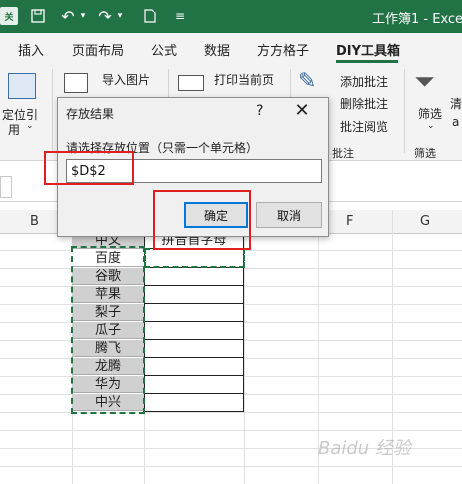 The width and height of the screenshot is (462, 484). What do you see at coordinates (417, 19) in the screenshot?
I see `window-title: 工作簿1 - Excel` at bounding box center [417, 19].